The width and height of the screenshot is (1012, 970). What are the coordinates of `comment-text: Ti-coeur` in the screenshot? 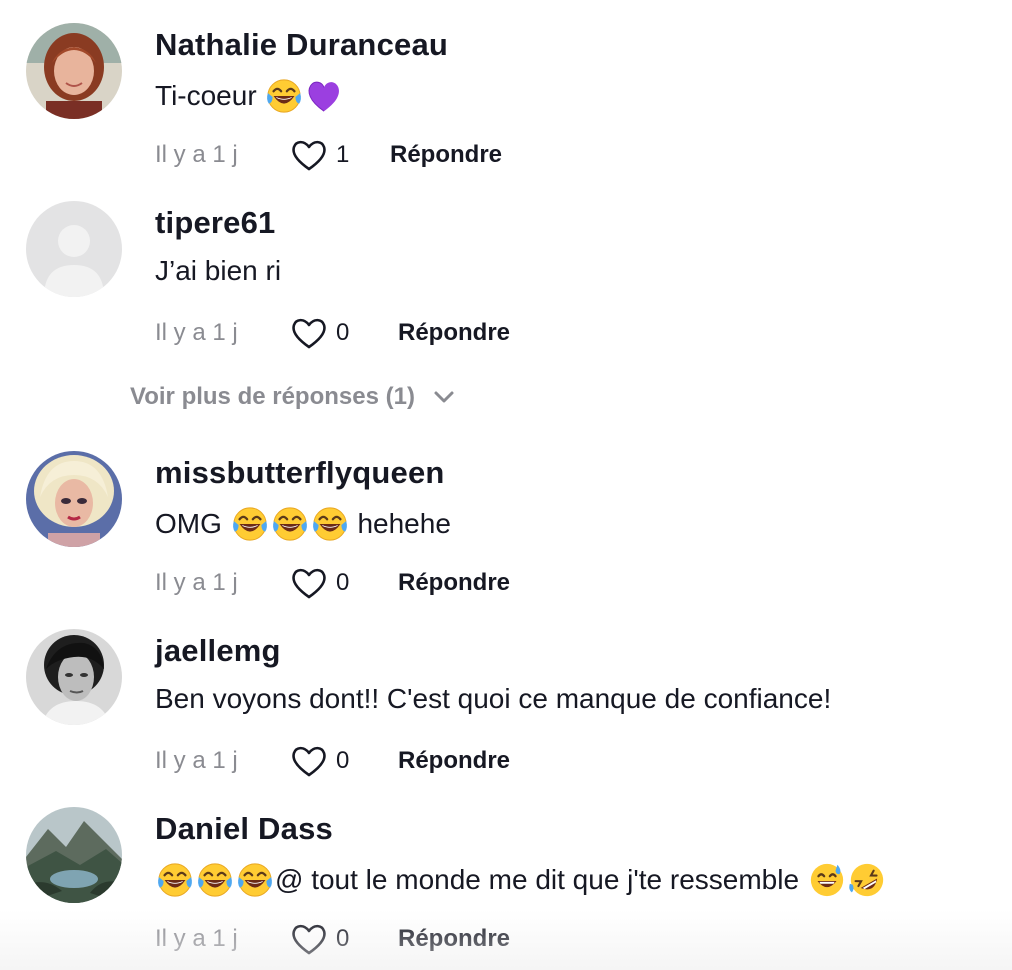 It's located at (249, 96).